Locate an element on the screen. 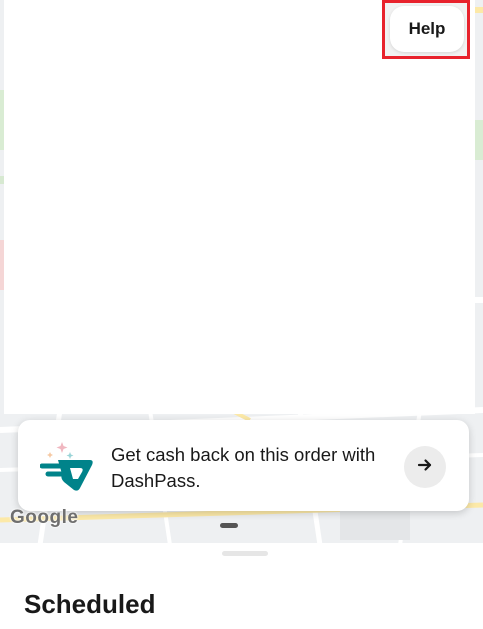 This screenshot has height=629, width=483. arrow-right-icon is located at coordinates (425, 467).